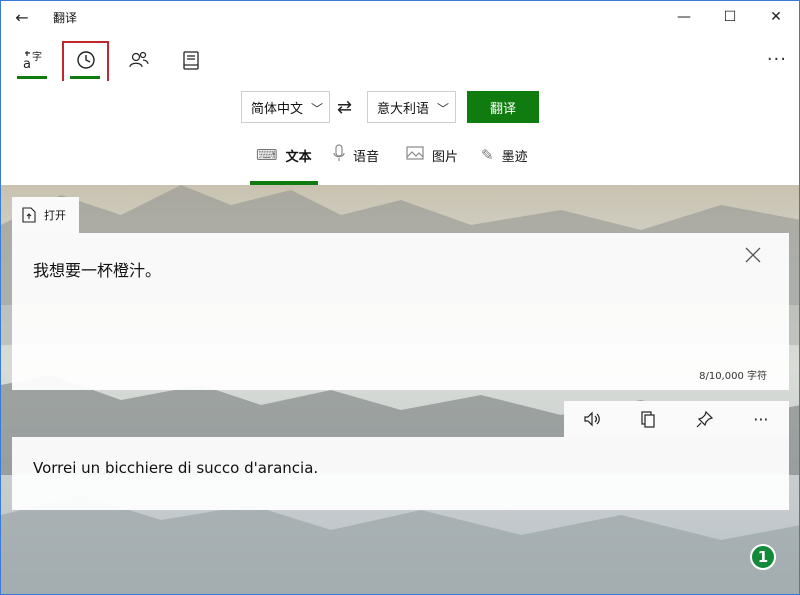 This screenshot has width=800, height=595. I want to click on nav-phrasebook, so click(191, 60).